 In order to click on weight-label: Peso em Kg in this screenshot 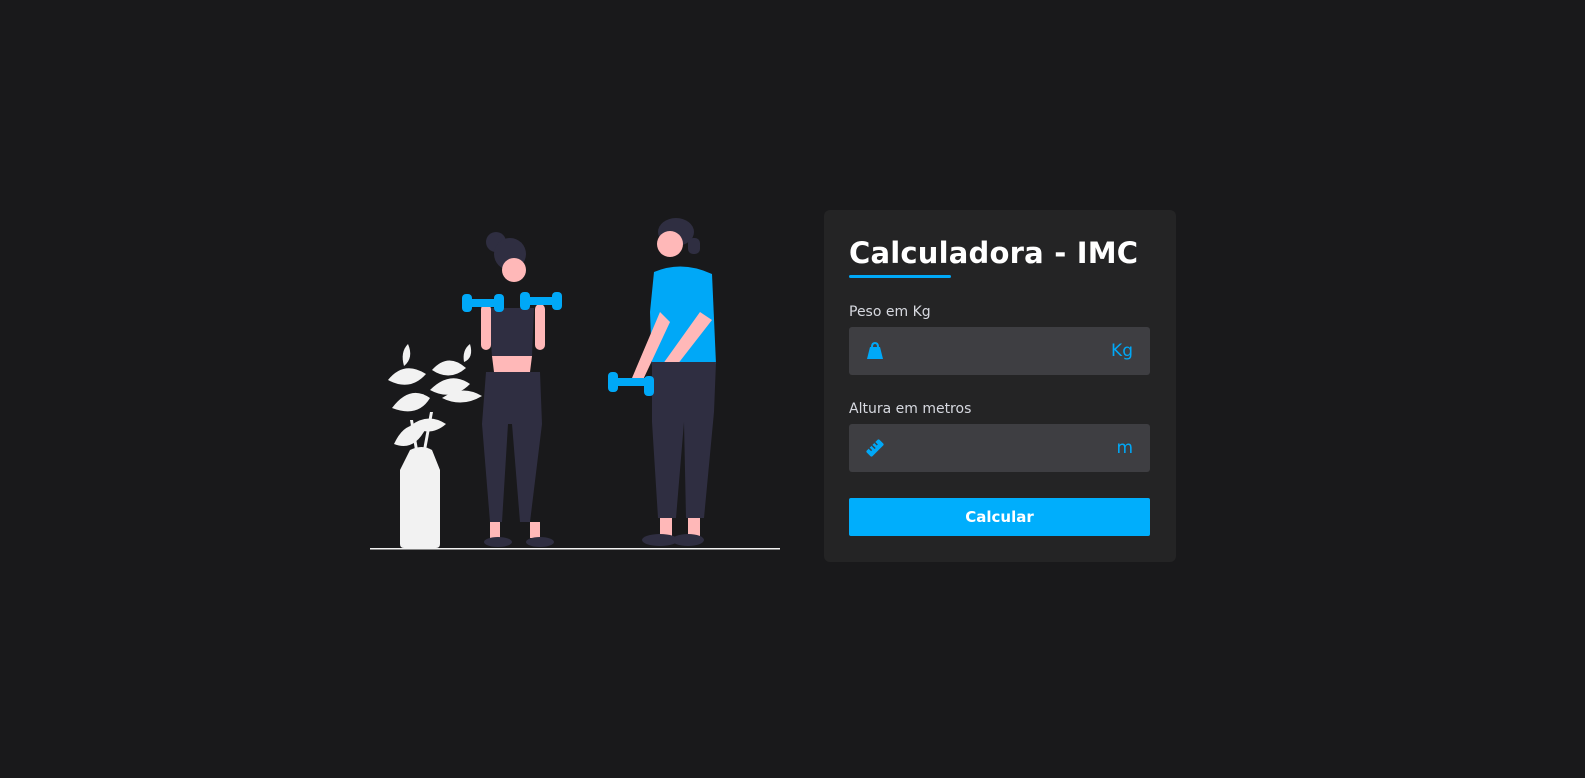, I will do `click(890, 312)`.